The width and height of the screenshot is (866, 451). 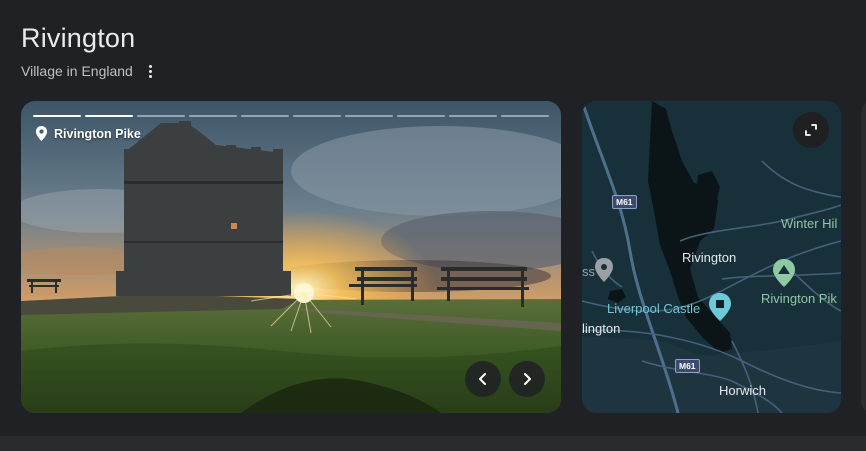 What do you see at coordinates (863, 257) in the screenshot?
I see `next-card-peek` at bounding box center [863, 257].